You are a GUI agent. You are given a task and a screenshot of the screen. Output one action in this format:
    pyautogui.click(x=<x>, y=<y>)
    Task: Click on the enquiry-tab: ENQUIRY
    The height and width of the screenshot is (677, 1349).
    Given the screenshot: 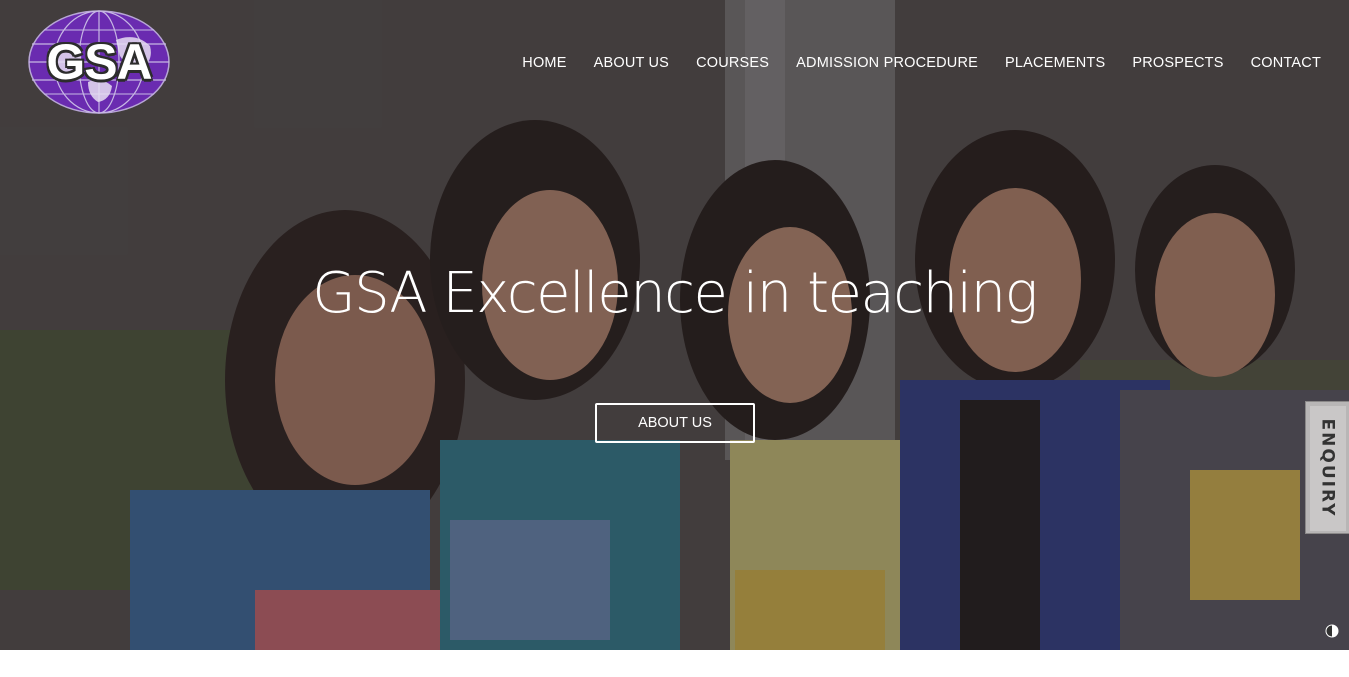 What is the action you would take?
    pyautogui.click(x=1327, y=467)
    